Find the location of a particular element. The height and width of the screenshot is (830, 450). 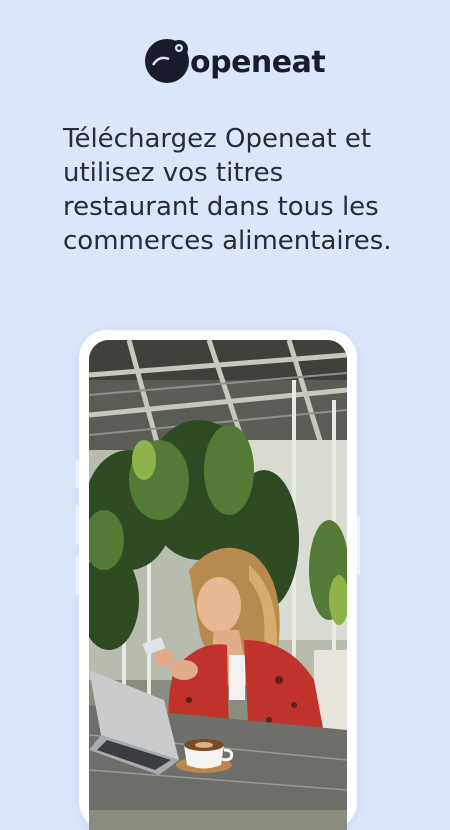

brand-name: openeat is located at coordinates (258, 62).